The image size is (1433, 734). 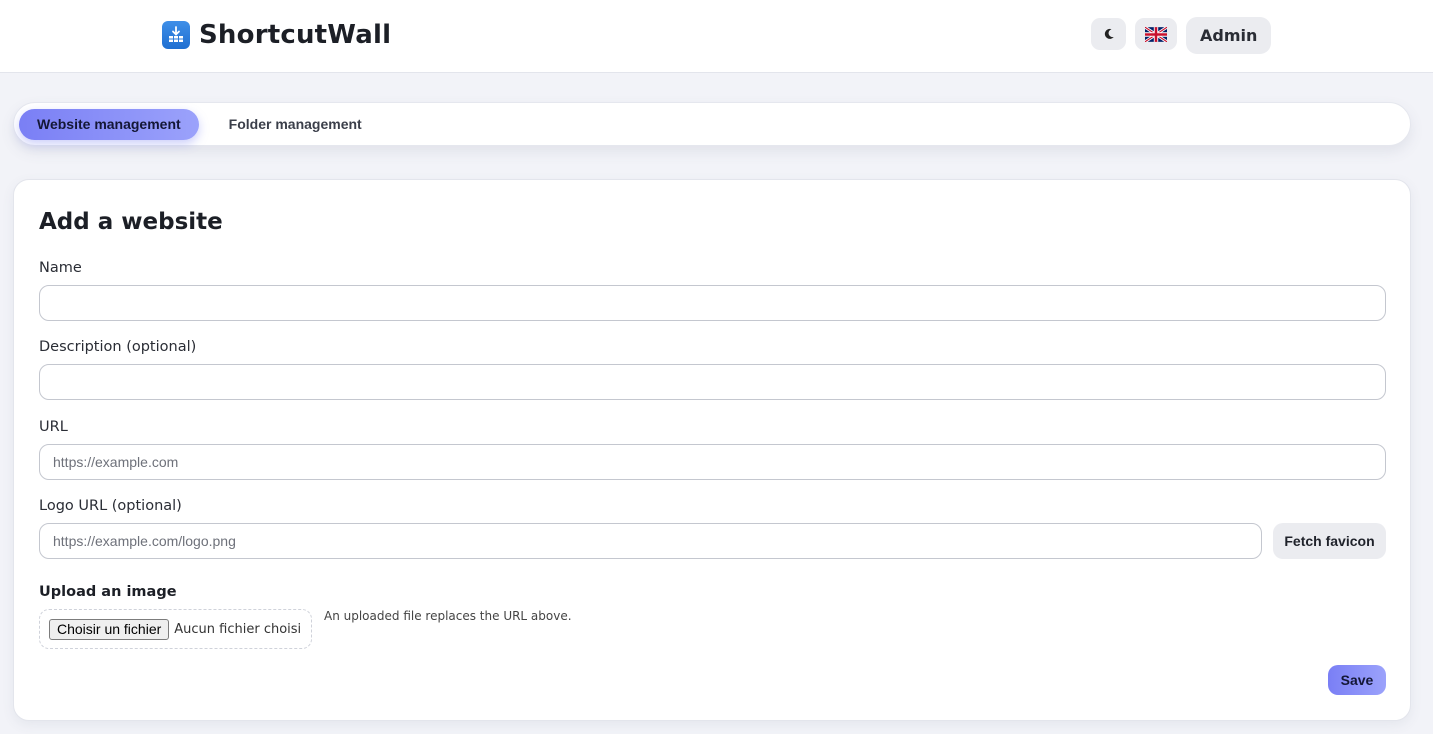 I want to click on admin-button: Admin, so click(x=1229, y=35).